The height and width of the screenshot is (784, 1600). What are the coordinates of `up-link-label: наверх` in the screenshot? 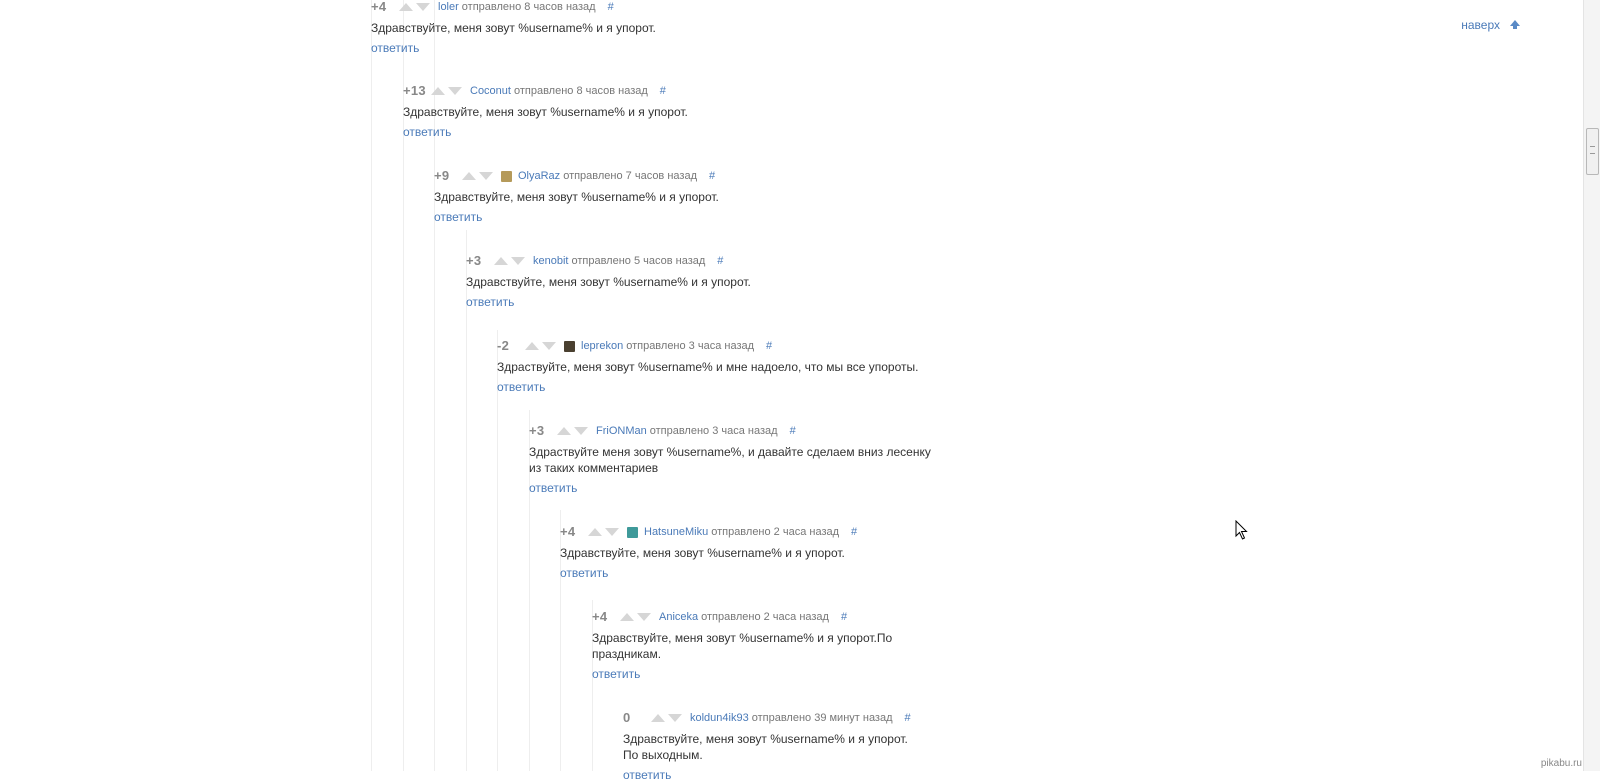 It's located at (1480, 25).